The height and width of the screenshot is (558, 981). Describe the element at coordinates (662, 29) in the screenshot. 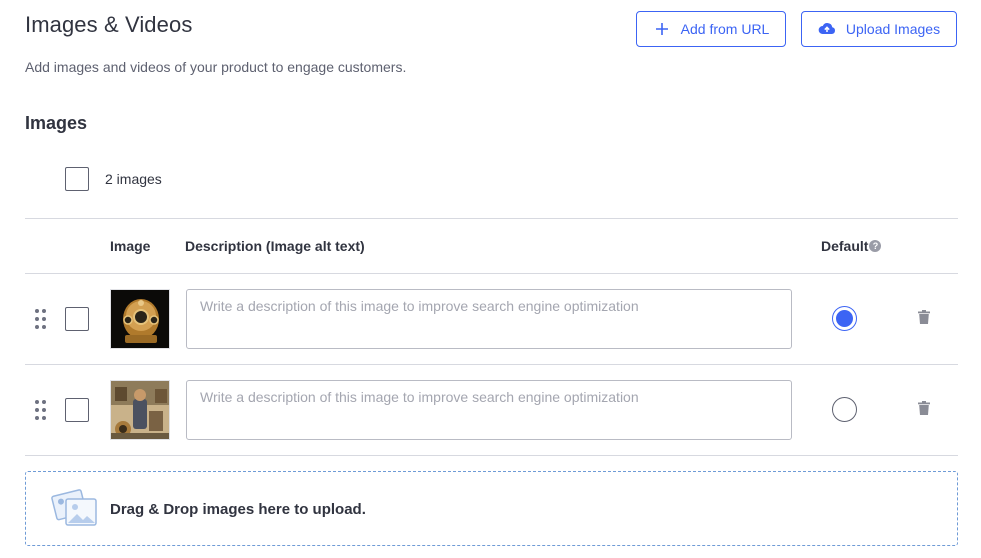

I see `plus-icon` at that location.